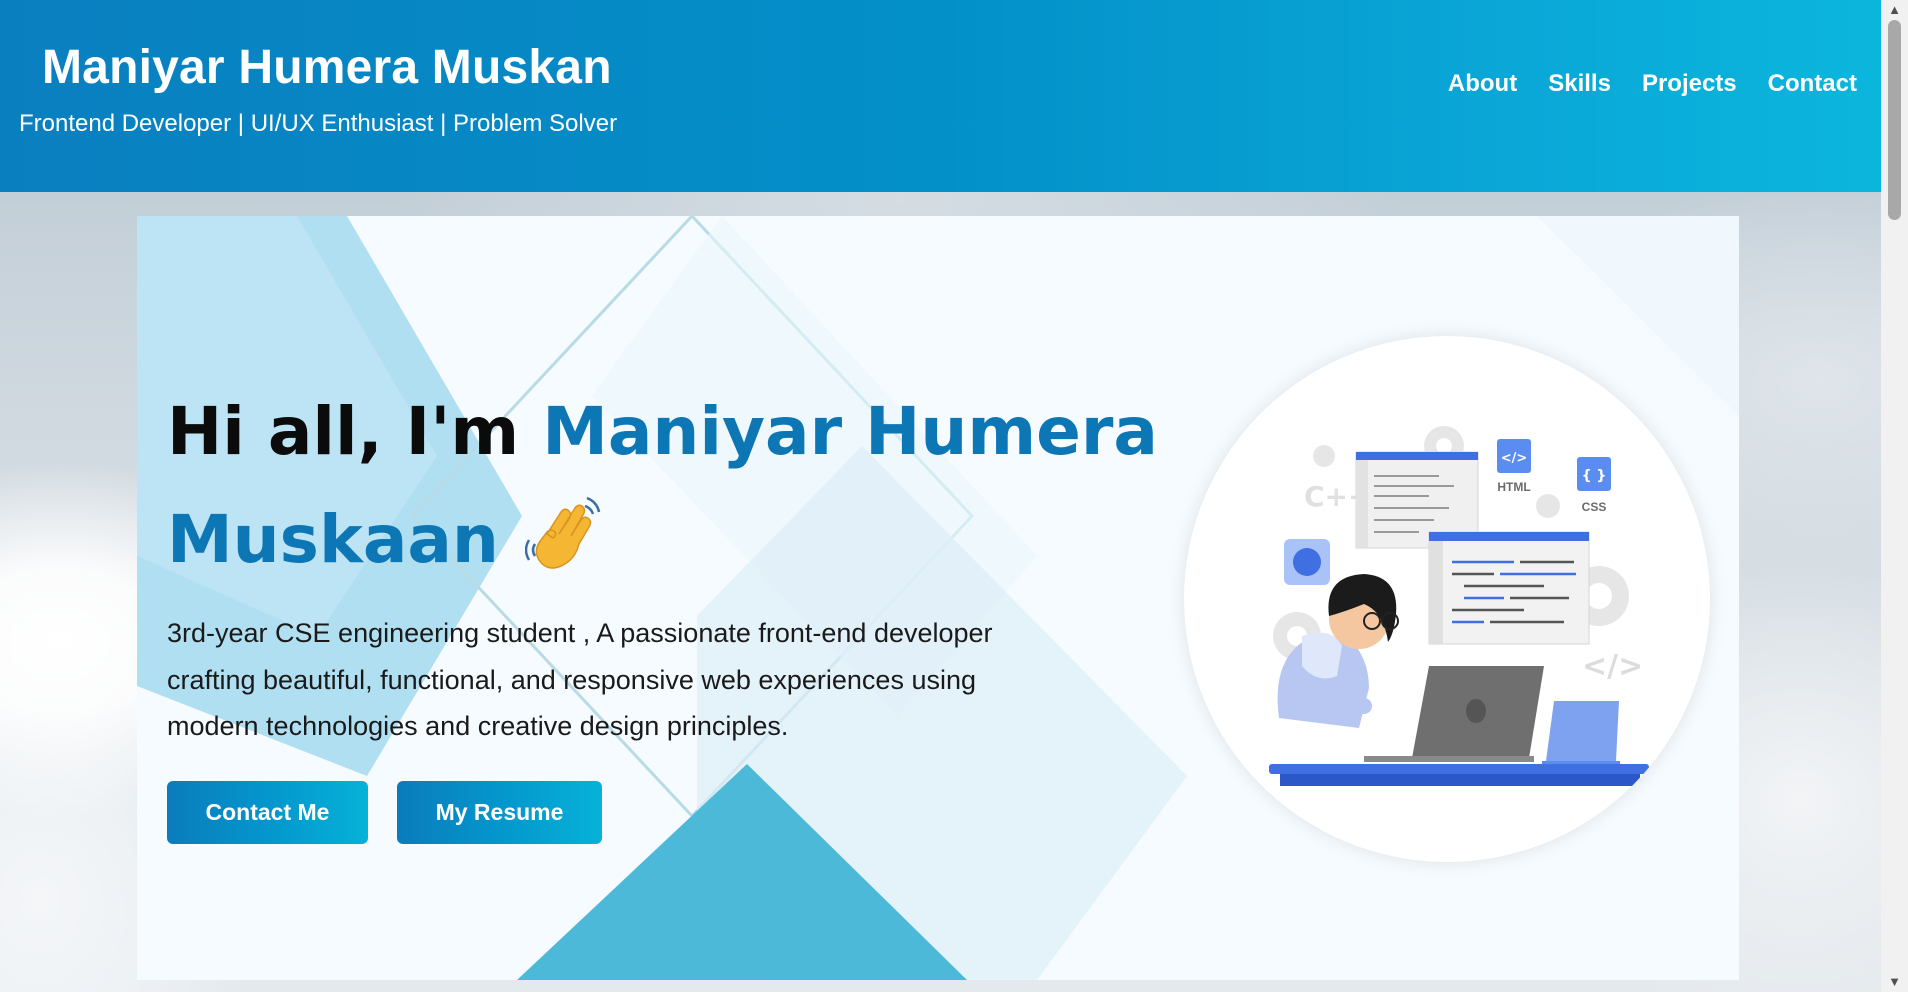  I want to click on site-title: Maniyar Humera Muskan, so click(327, 67).